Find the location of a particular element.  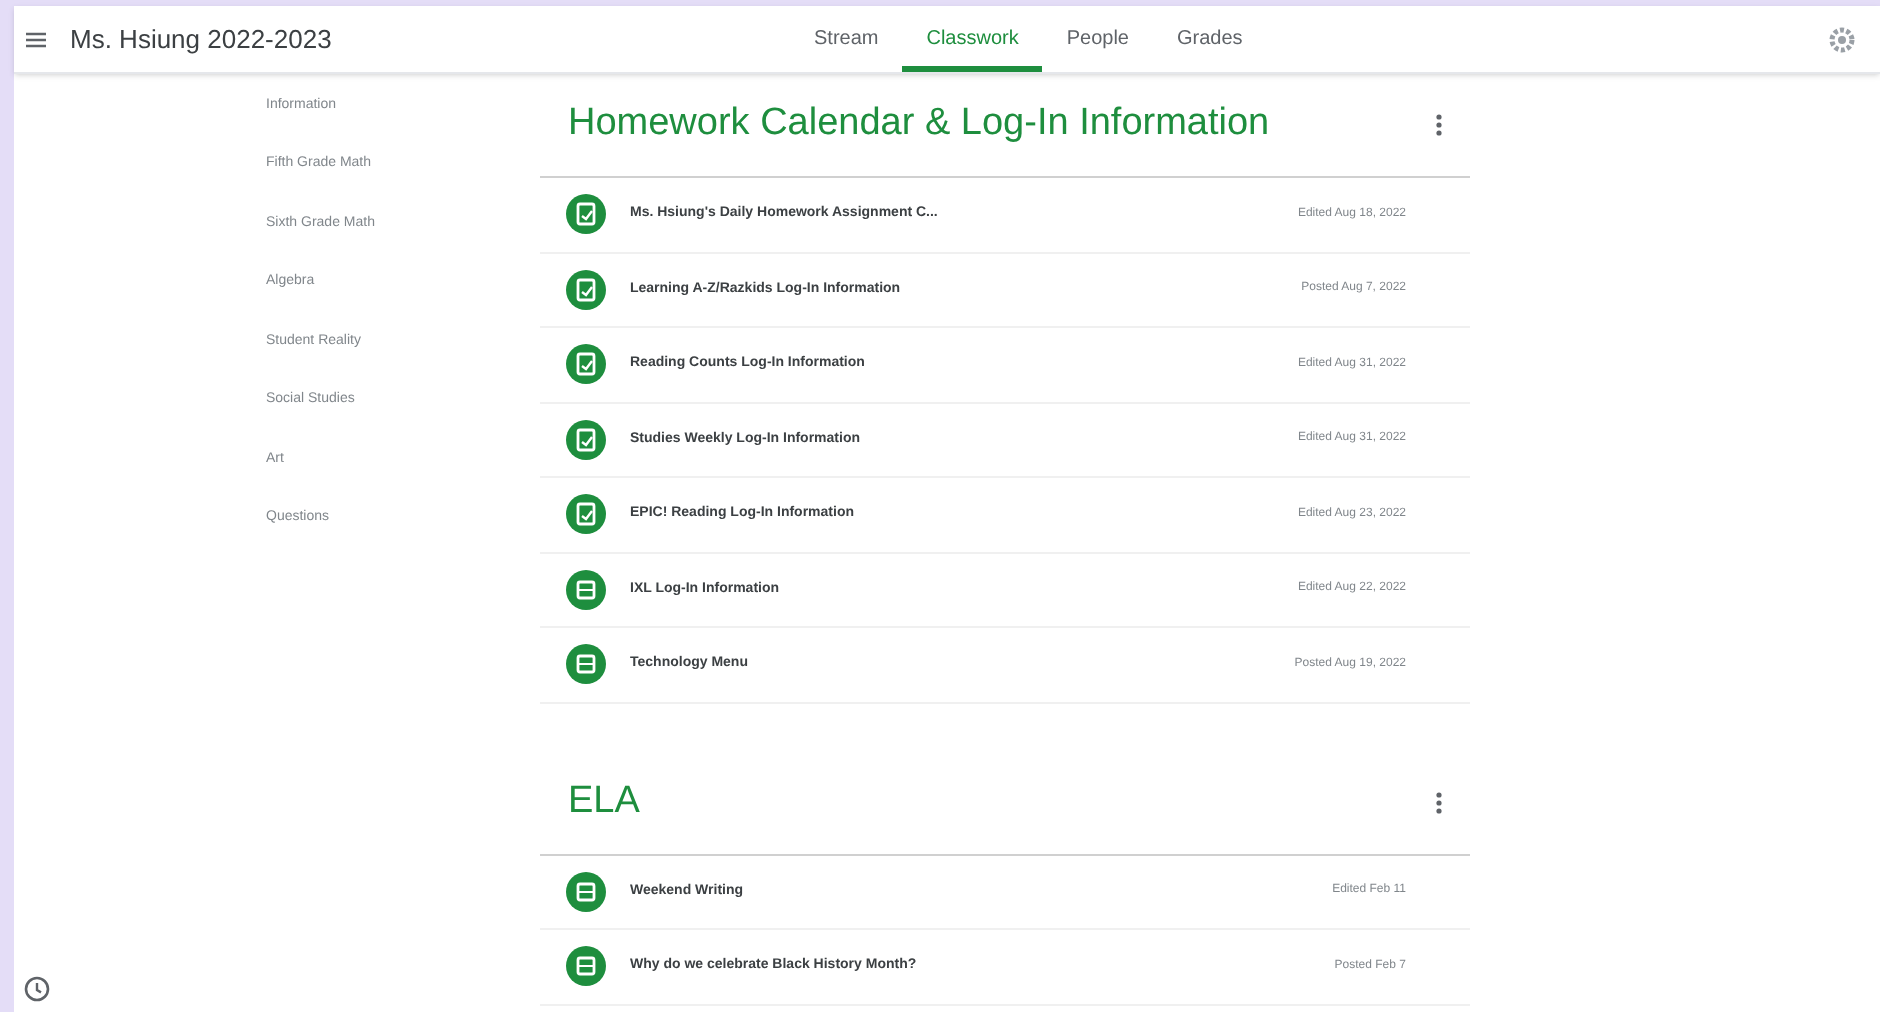

nav-tab: Stream is located at coordinates (846, 39).